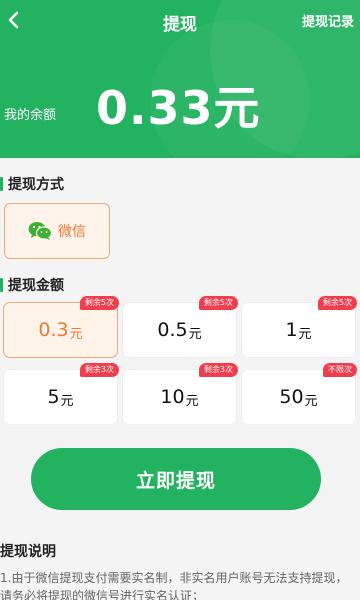 This screenshot has height=600, width=360. I want to click on wechat-method-option: 微信, so click(57, 231).